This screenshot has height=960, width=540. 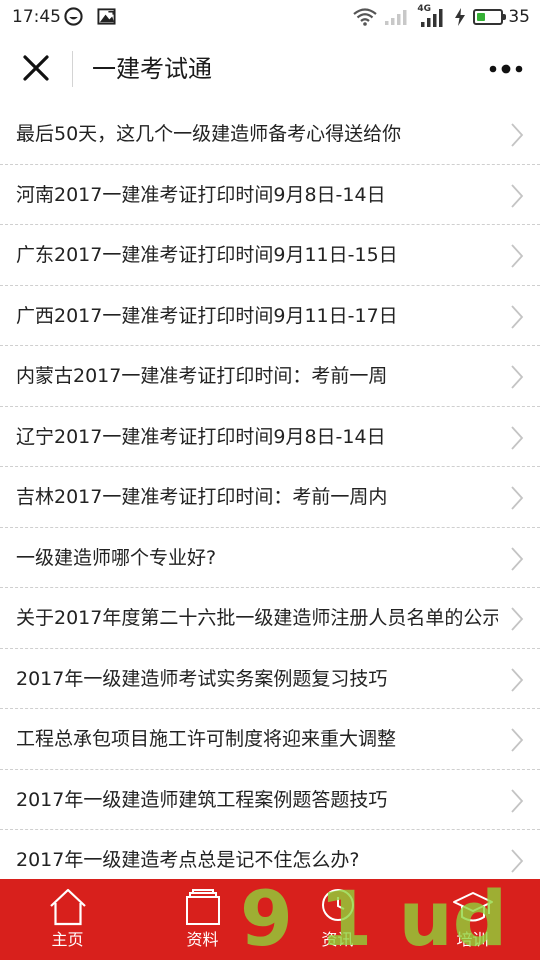 I want to click on article-list-item: 2017年一级建造师建筑工程案例题答题技巧, so click(x=270, y=800).